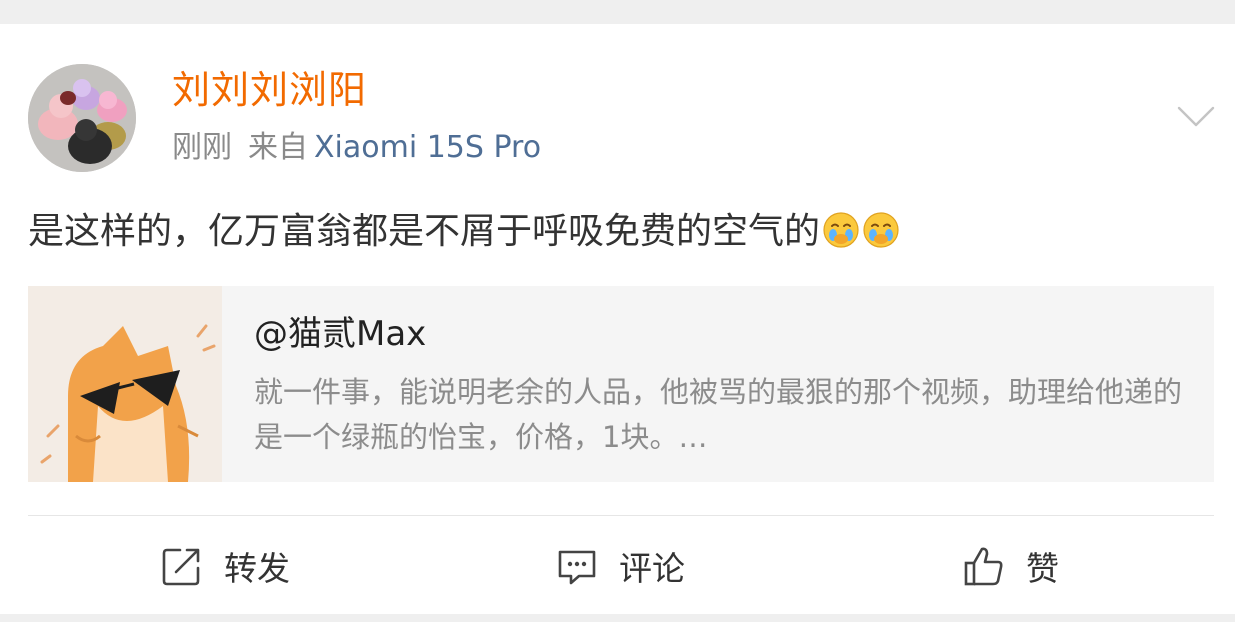 The width and height of the screenshot is (1235, 622). Describe the element at coordinates (82, 118) in the screenshot. I see `avatar` at that location.